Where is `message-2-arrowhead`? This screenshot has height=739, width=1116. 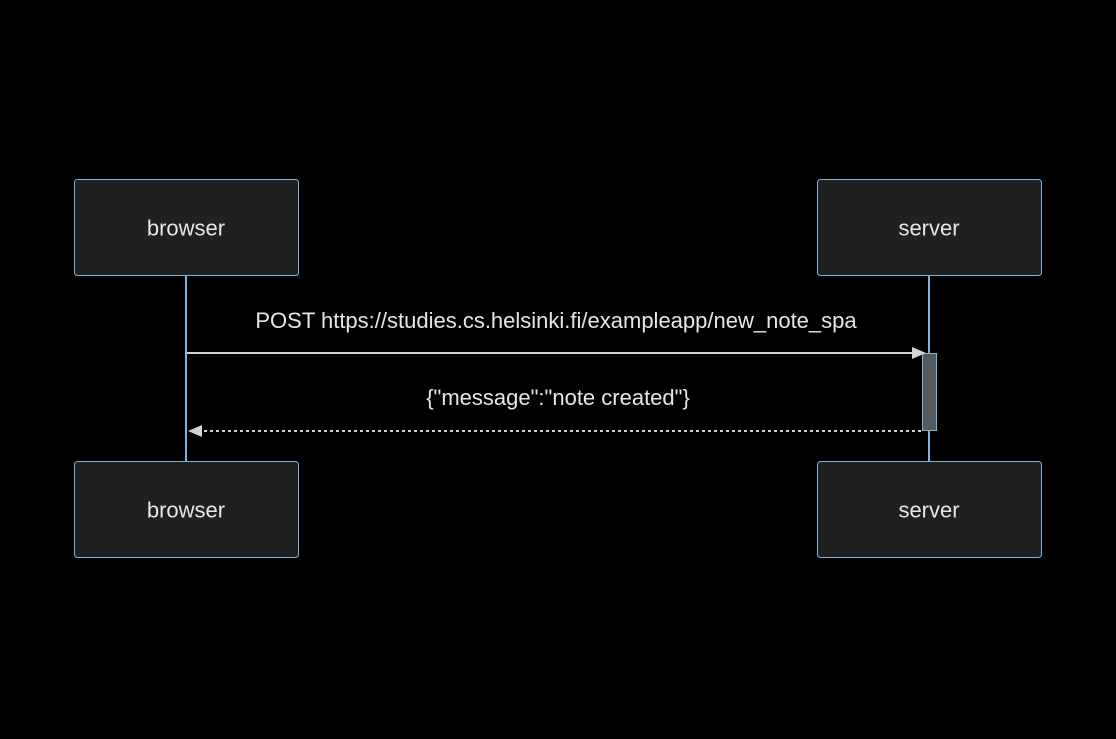
message-2-arrowhead is located at coordinates (195, 431).